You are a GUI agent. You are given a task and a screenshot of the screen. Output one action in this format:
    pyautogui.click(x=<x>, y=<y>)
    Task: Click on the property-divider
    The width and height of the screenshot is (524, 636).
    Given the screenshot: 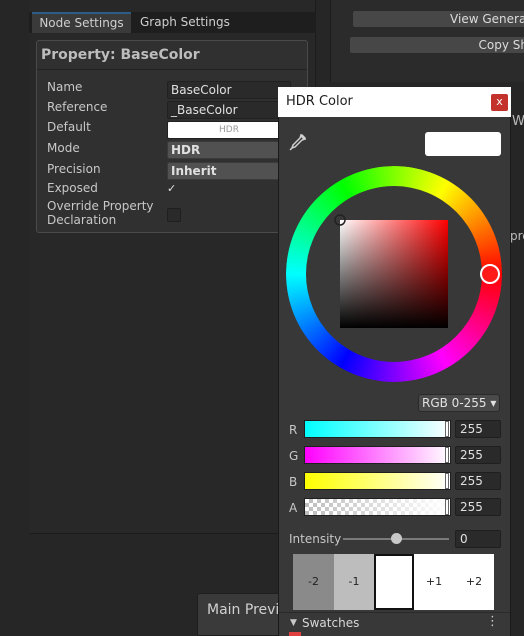 What is the action you would take?
    pyautogui.click(x=172, y=69)
    